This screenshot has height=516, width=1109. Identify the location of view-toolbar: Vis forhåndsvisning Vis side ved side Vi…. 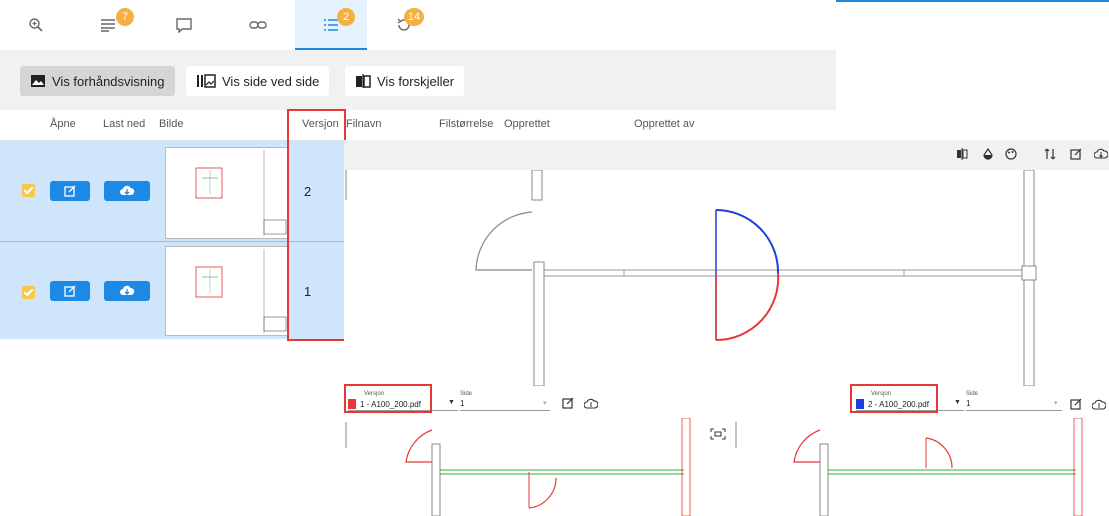
(418, 80).